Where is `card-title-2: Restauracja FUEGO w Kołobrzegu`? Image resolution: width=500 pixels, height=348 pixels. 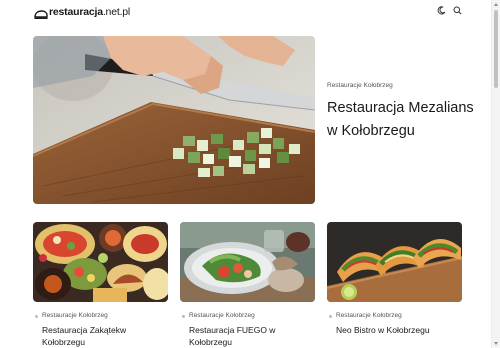
card-title-2: Restauracja FUEGO w Kołobrzegu is located at coordinates (247, 336).